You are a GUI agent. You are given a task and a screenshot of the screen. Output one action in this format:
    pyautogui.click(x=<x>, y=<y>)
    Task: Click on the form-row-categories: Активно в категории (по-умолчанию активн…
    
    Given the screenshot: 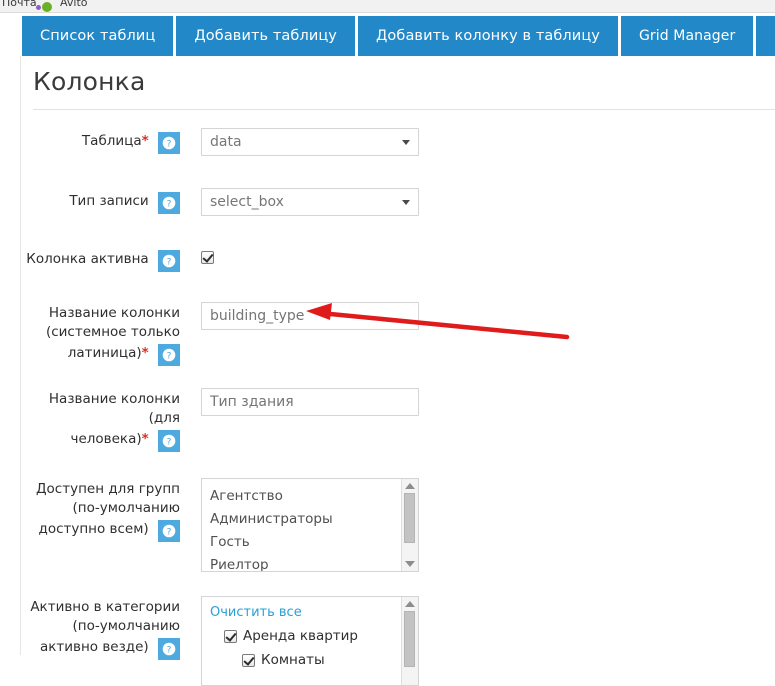 What is the action you would take?
    pyautogui.click(x=398, y=639)
    